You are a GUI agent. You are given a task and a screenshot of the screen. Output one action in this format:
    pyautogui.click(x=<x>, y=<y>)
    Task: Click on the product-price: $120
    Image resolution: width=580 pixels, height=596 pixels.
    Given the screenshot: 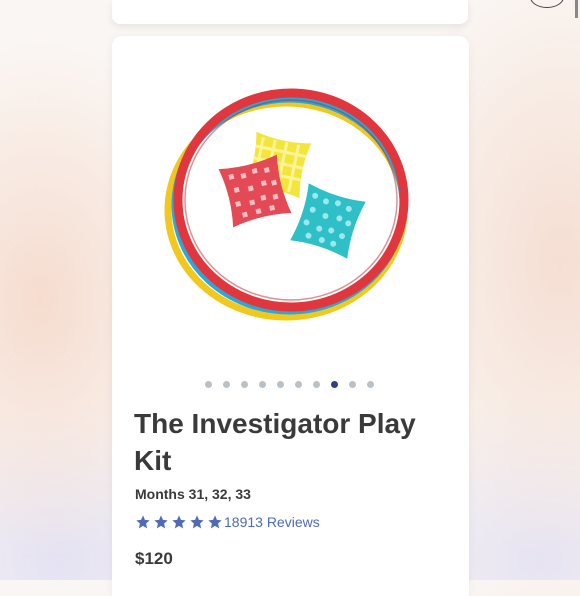 What is the action you would take?
    pyautogui.click(x=154, y=558)
    